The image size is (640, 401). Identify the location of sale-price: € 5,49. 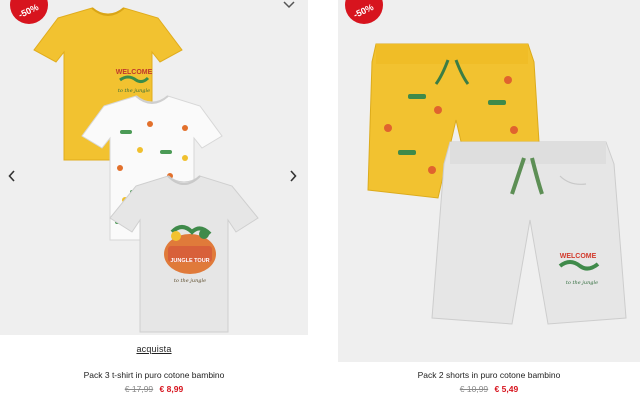
(506, 389).